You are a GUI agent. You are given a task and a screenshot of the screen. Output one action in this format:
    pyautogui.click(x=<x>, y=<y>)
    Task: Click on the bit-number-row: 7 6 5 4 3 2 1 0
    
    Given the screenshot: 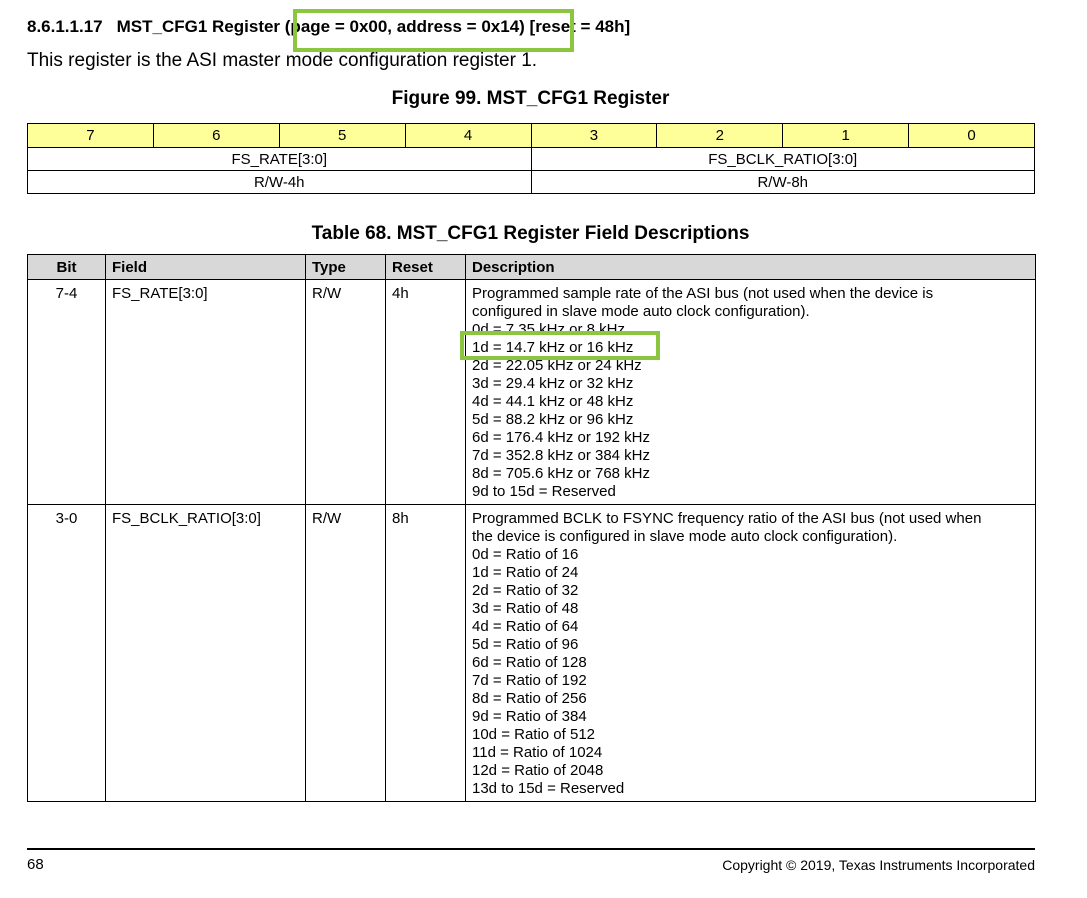 What is the action you would take?
    pyautogui.click(x=531, y=135)
    